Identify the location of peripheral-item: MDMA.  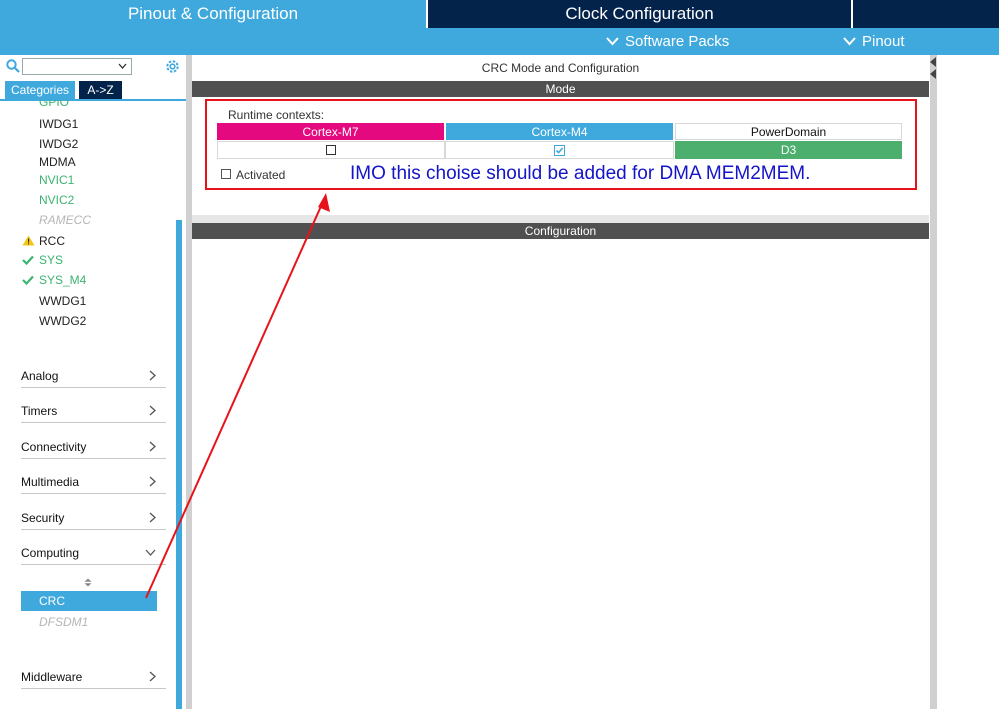
(57, 162).